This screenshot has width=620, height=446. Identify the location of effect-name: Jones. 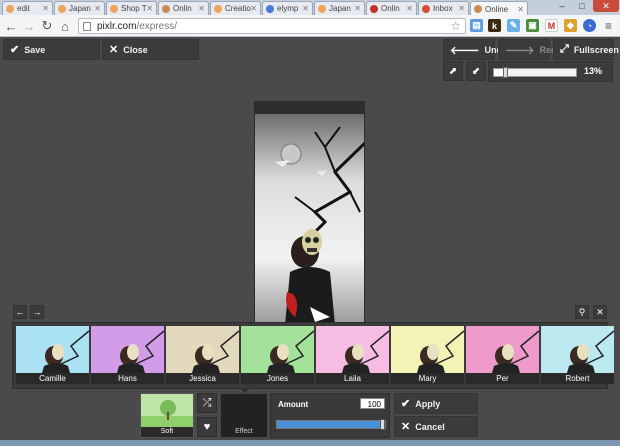
(277, 378).